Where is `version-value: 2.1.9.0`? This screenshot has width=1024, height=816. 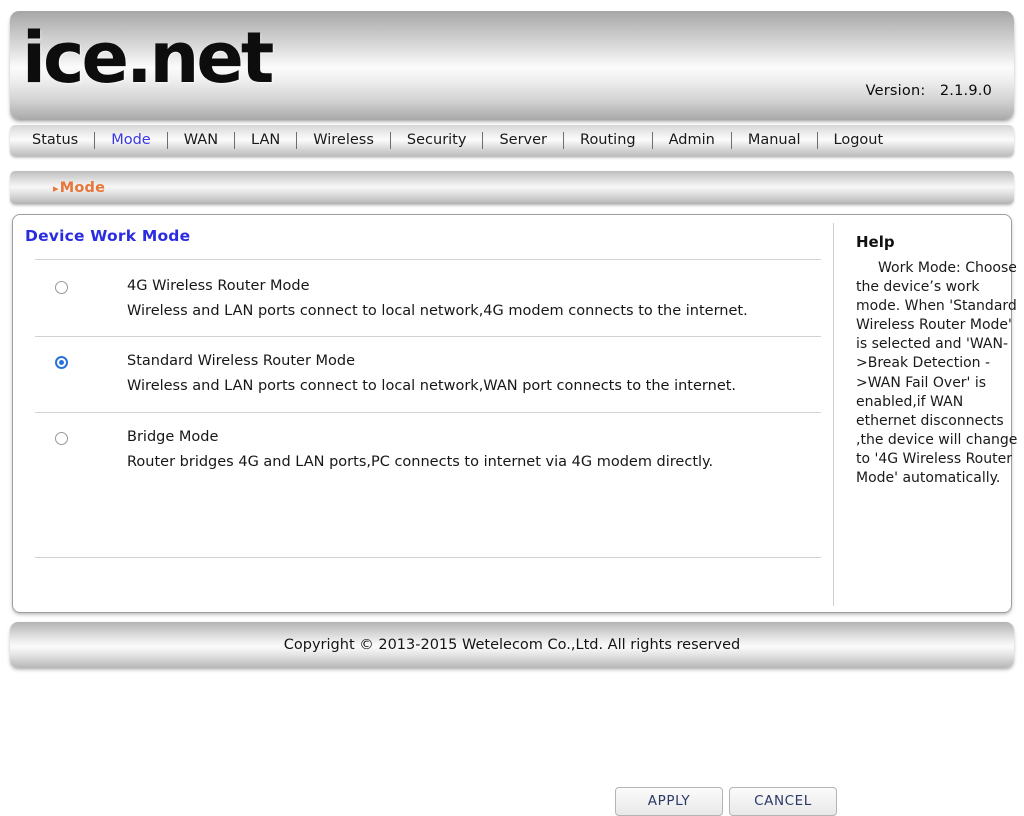
version-value: 2.1.9.0 is located at coordinates (965, 91).